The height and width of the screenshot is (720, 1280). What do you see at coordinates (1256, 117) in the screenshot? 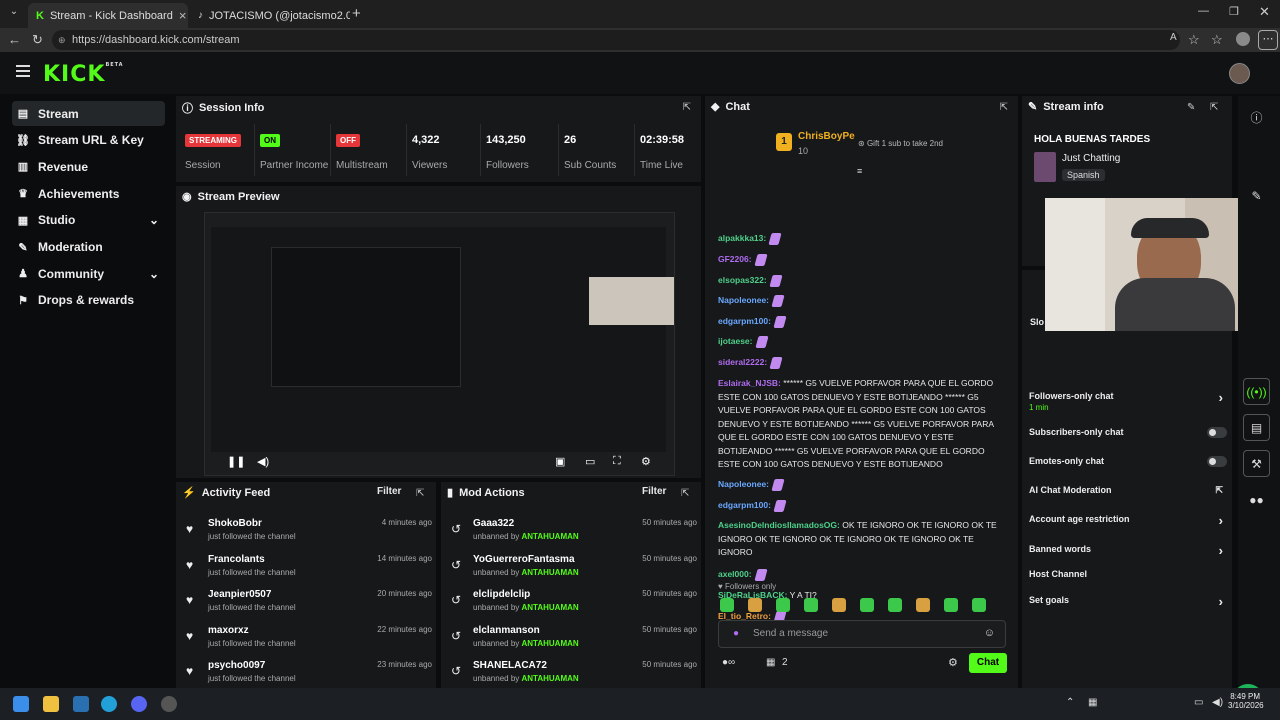
I see `info-icon: ⓘ` at bounding box center [1256, 117].